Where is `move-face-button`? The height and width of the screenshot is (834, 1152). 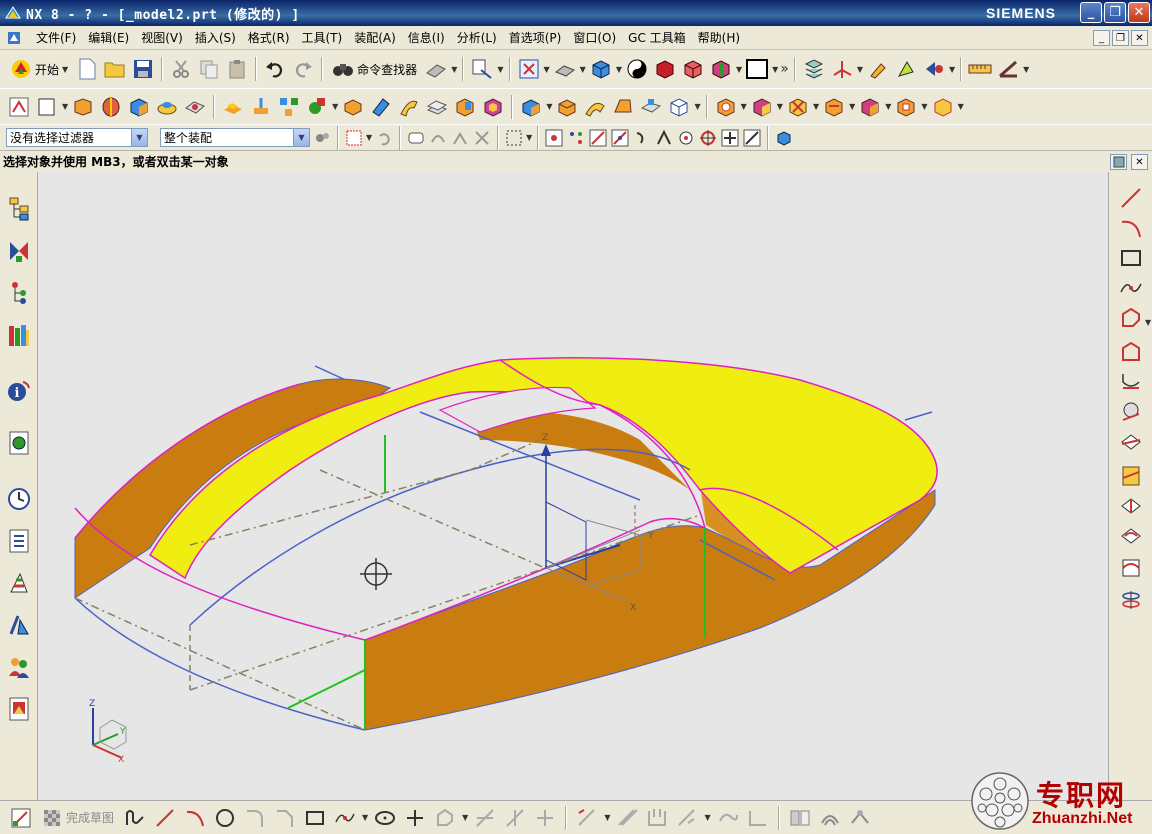 move-face-button is located at coordinates (762, 107).